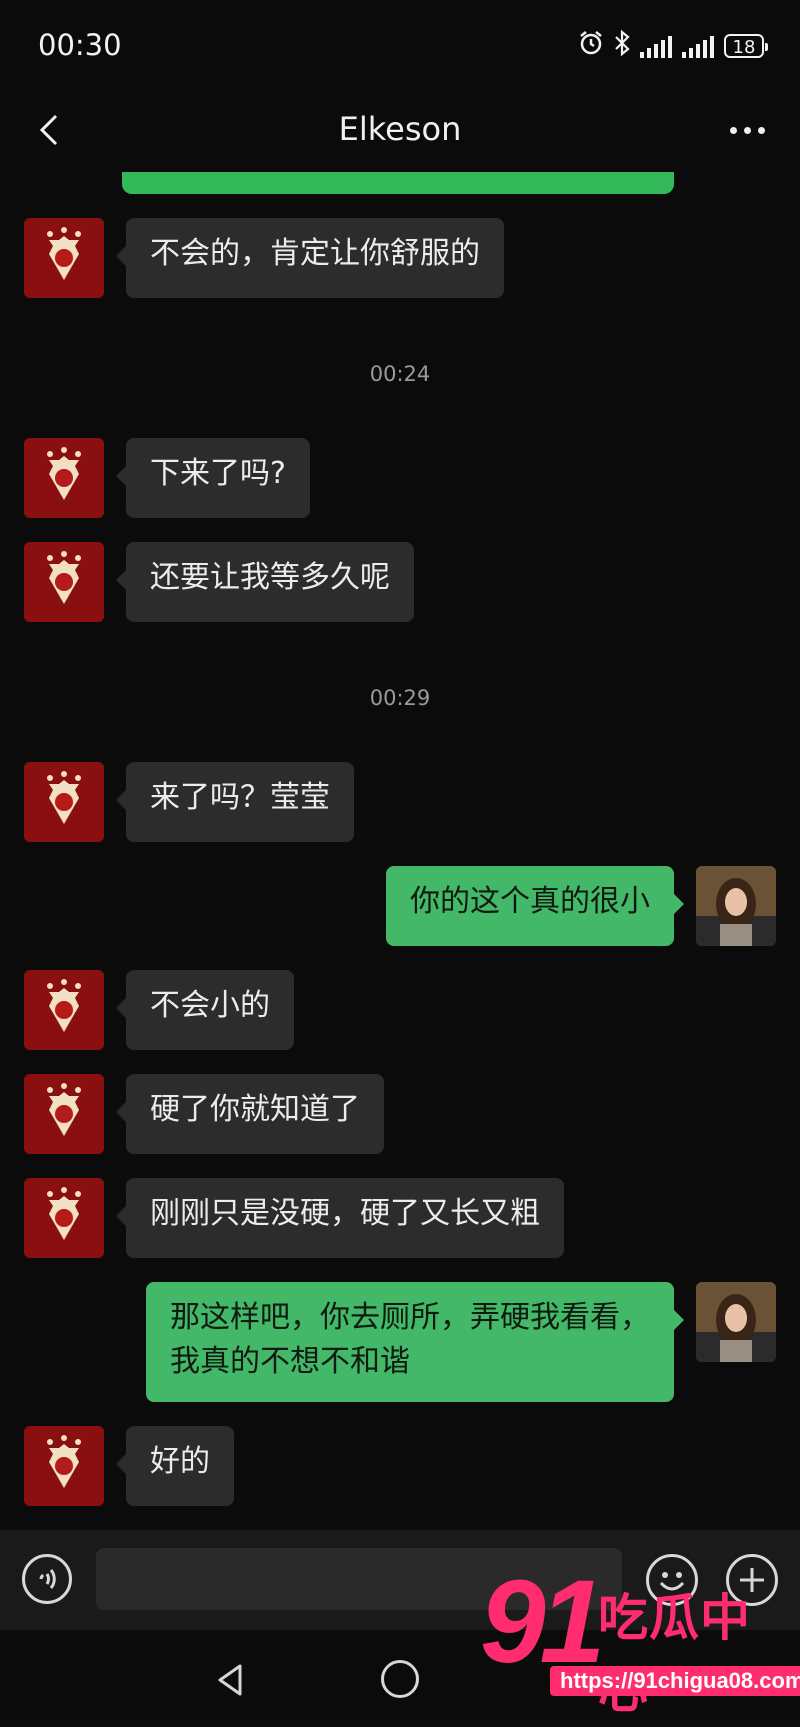 This screenshot has height=1727, width=800. I want to click on message-bubble-incoming: 不会的，肯定让你舒服的, so click(310, 258).